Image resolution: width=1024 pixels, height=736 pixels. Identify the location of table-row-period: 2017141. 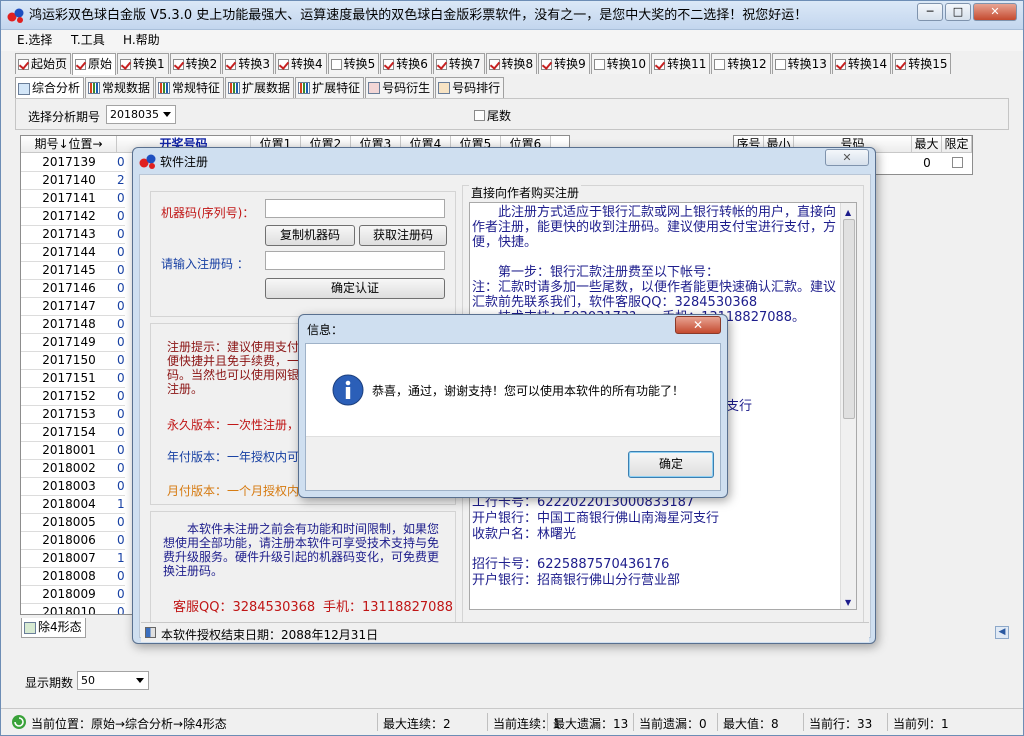
(69, 199).